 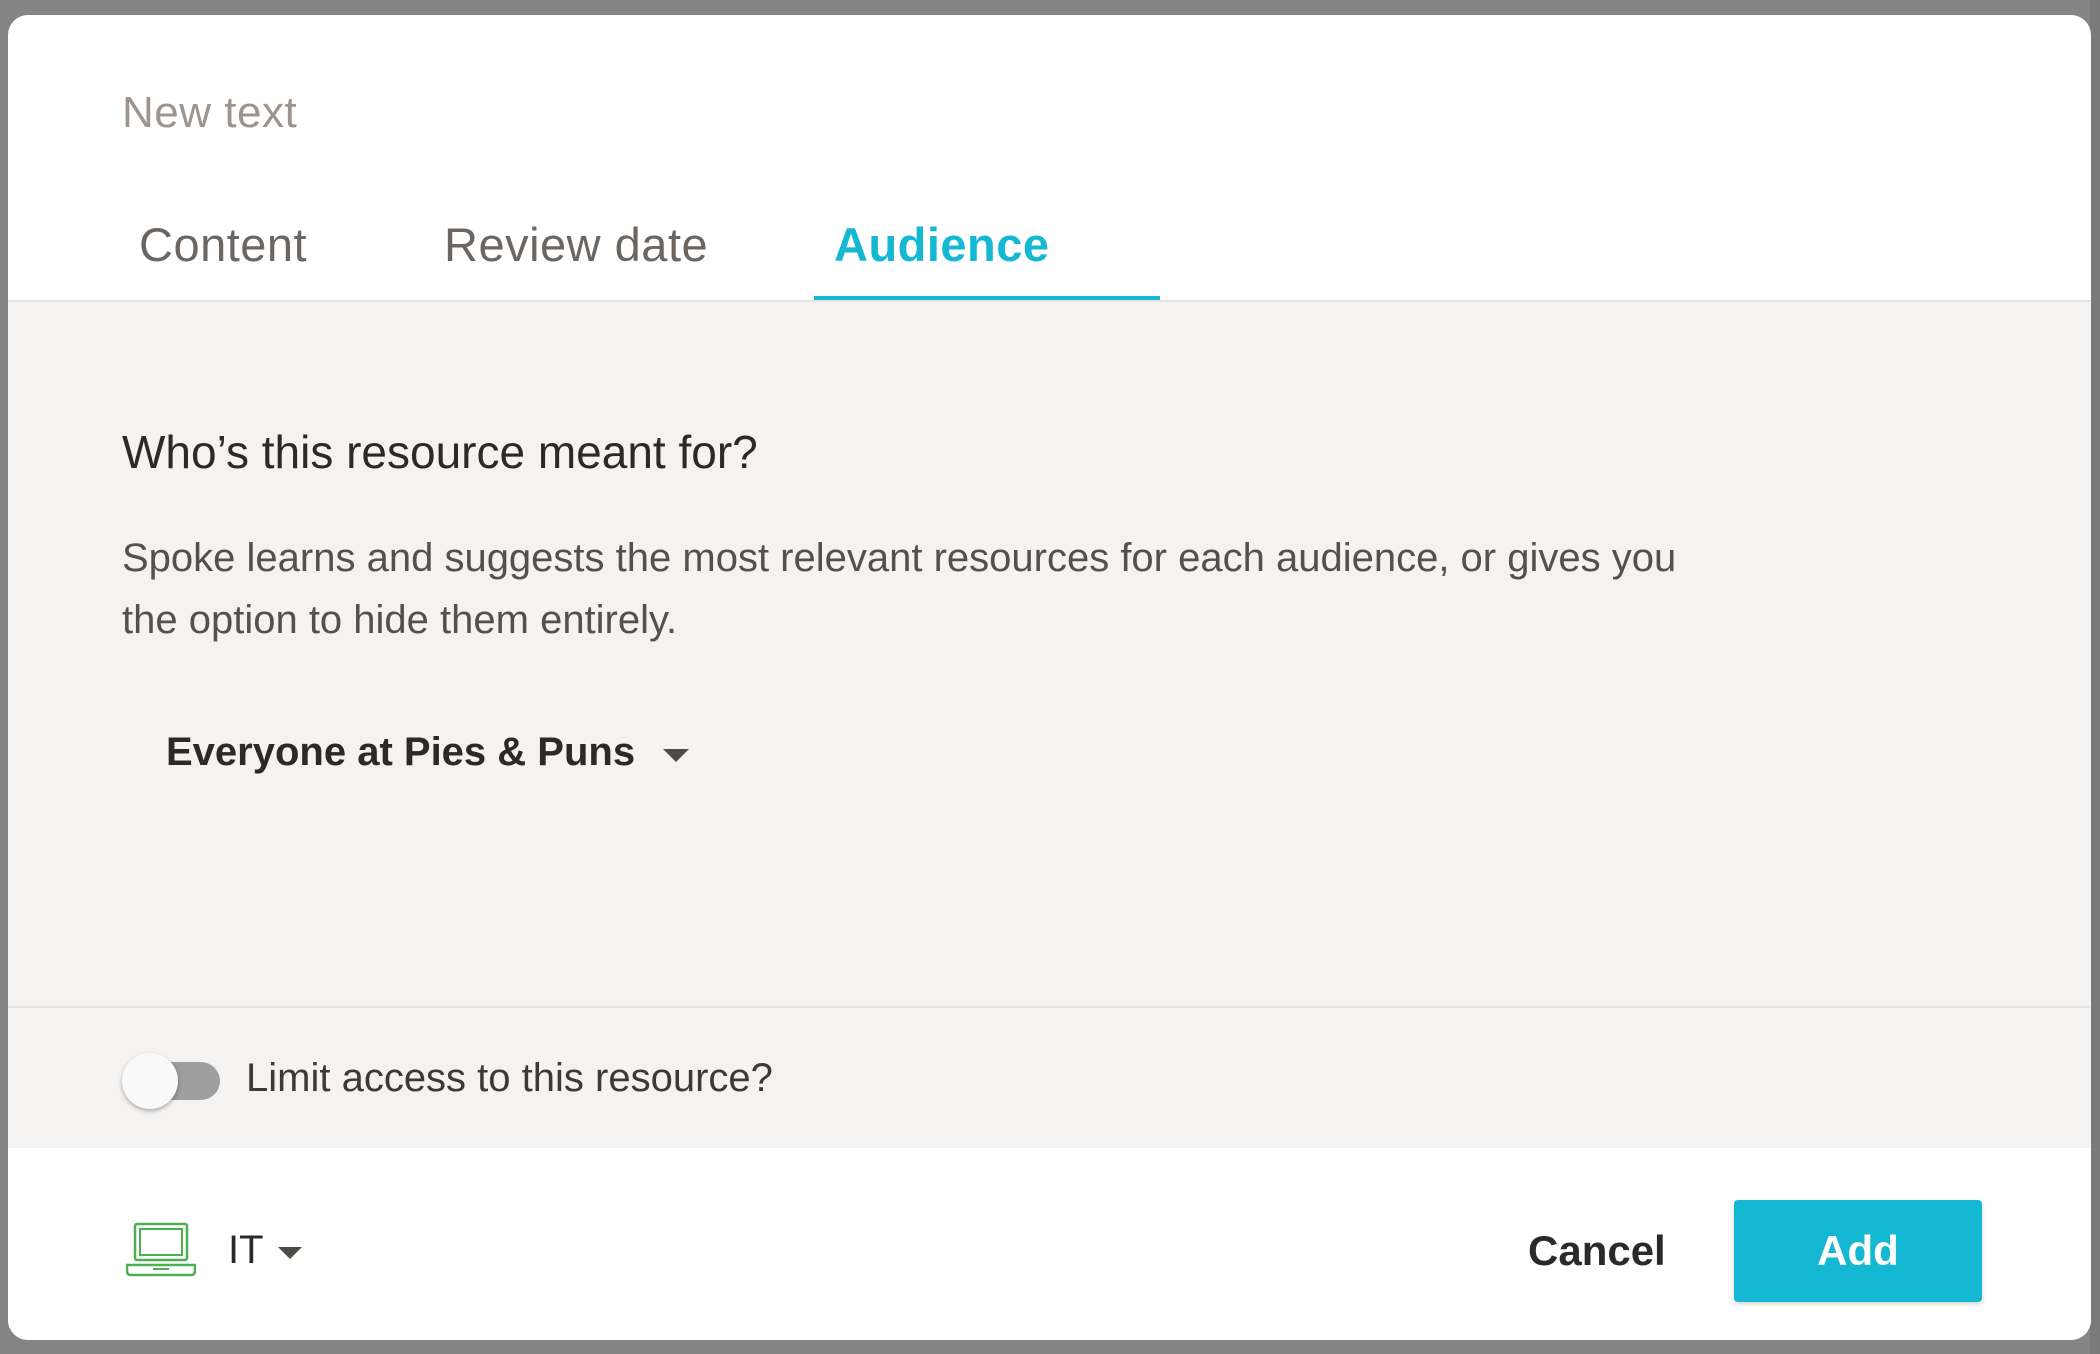 What do you see at coordinates (210, 112) in the screenshot?
I see `dialog-title: New text` at bounding box center [210, 112].